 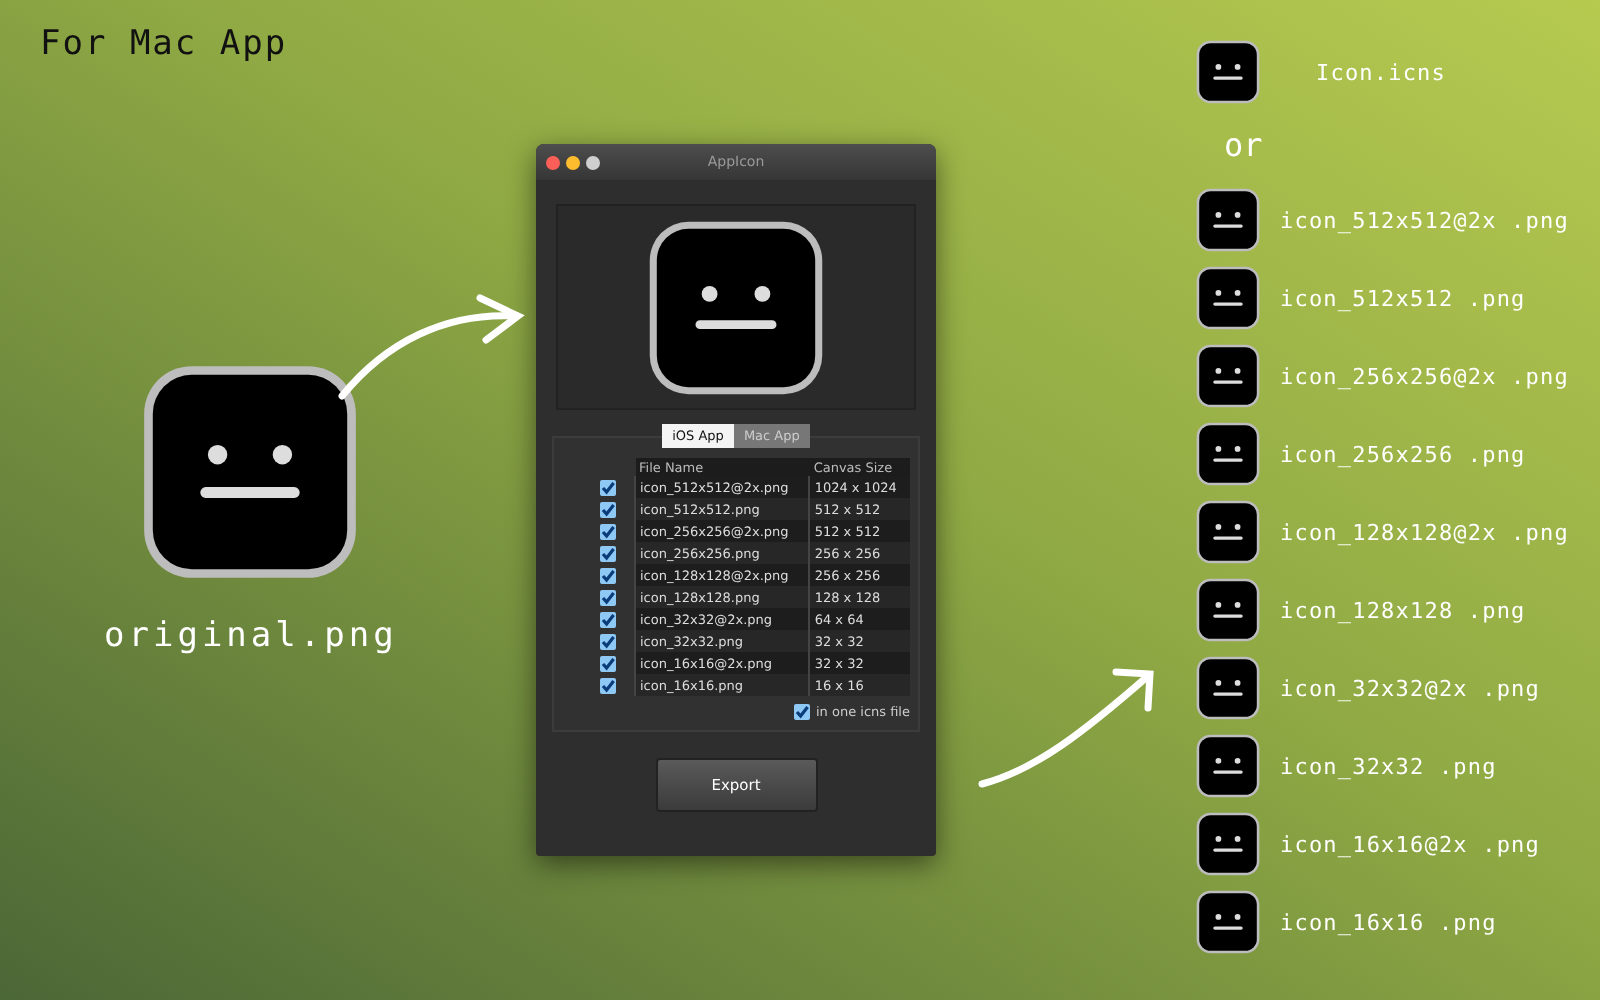 I want to click on file-label: icon_128x128@2x .png, so click(x=1424, y=532).